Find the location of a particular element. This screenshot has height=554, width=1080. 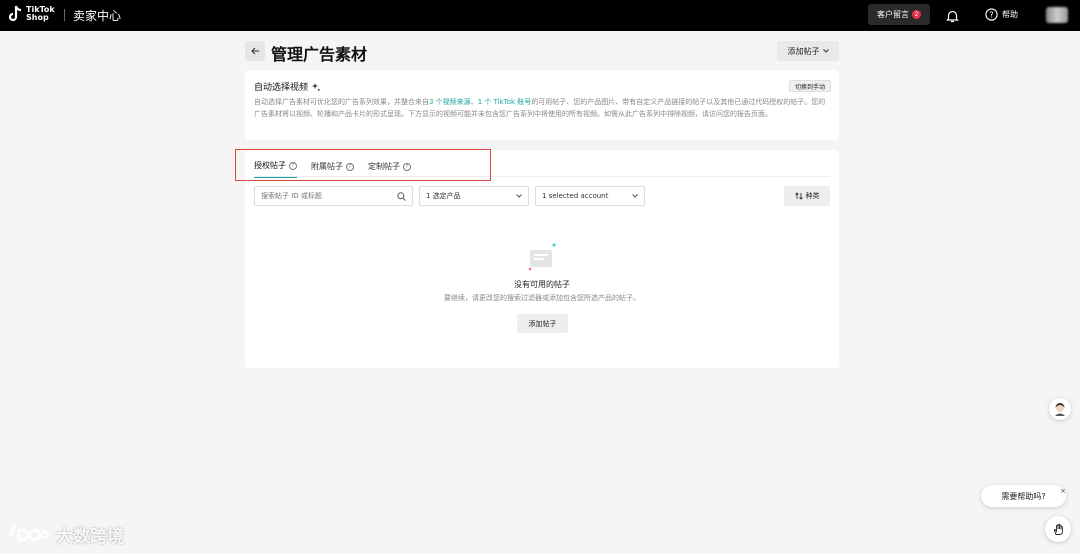

help-button: ? 帮助 is located at coordinates (1001, 14).